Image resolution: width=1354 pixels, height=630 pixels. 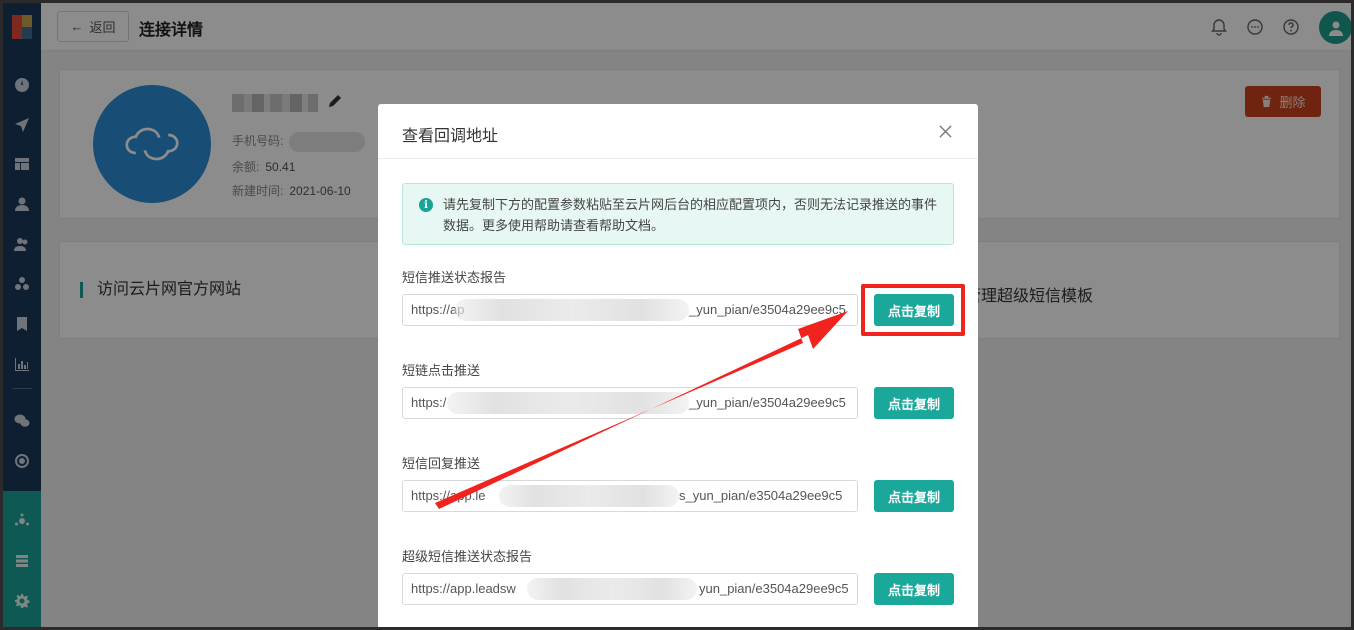 What do you see at coordinates (678, 131) in the screenshot?
I see `modal-header: 查看回调地址` at bounding box center [678, 131].